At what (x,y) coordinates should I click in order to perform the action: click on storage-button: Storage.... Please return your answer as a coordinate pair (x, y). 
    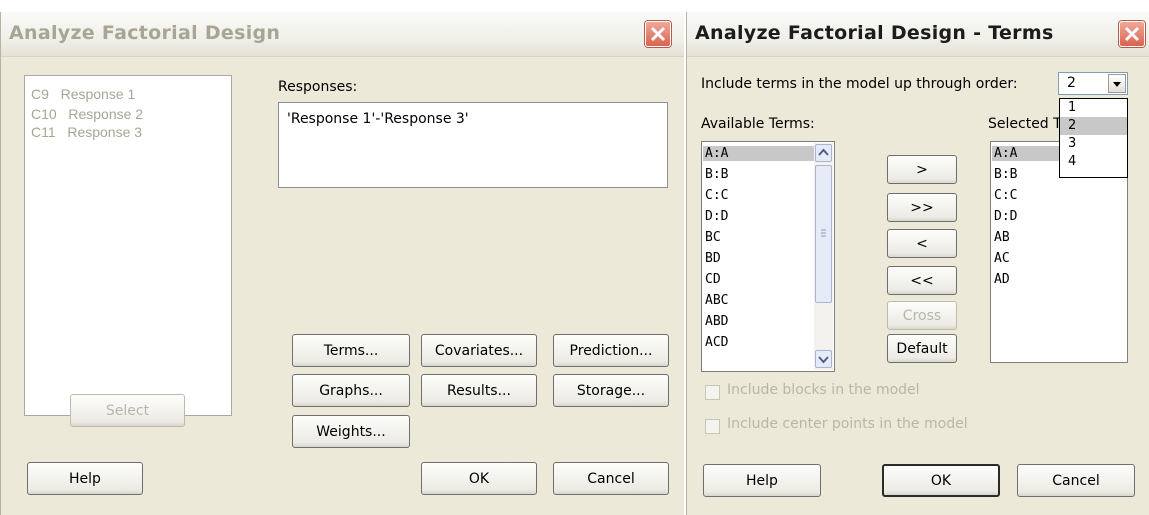
    Looking at the image, I should click on (611, 390).